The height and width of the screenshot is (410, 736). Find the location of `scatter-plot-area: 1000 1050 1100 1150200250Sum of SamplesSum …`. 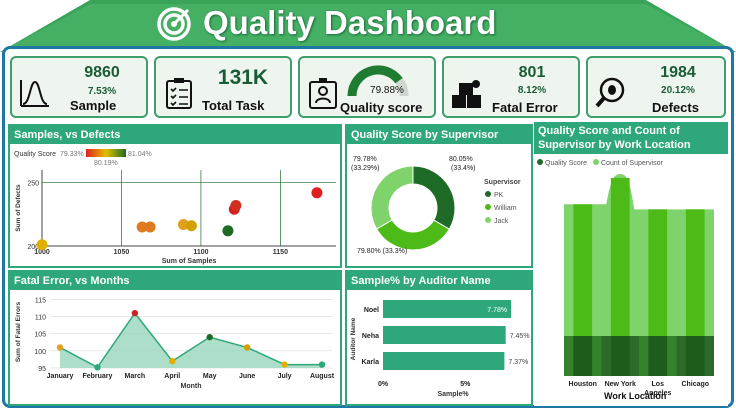

scatter-plot-area: 1000 1050 1100 1150200250Sum of SamplesSum … is located at coordinates (175, 217).